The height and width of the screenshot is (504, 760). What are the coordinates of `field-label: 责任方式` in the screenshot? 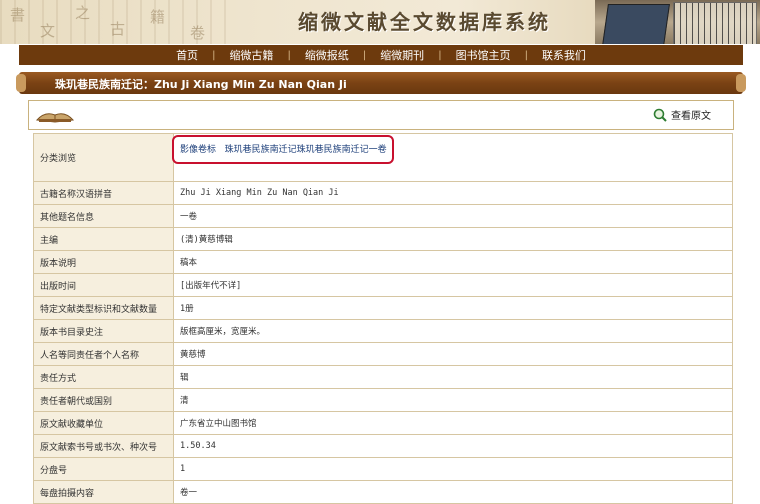 It's located at (103, 377).